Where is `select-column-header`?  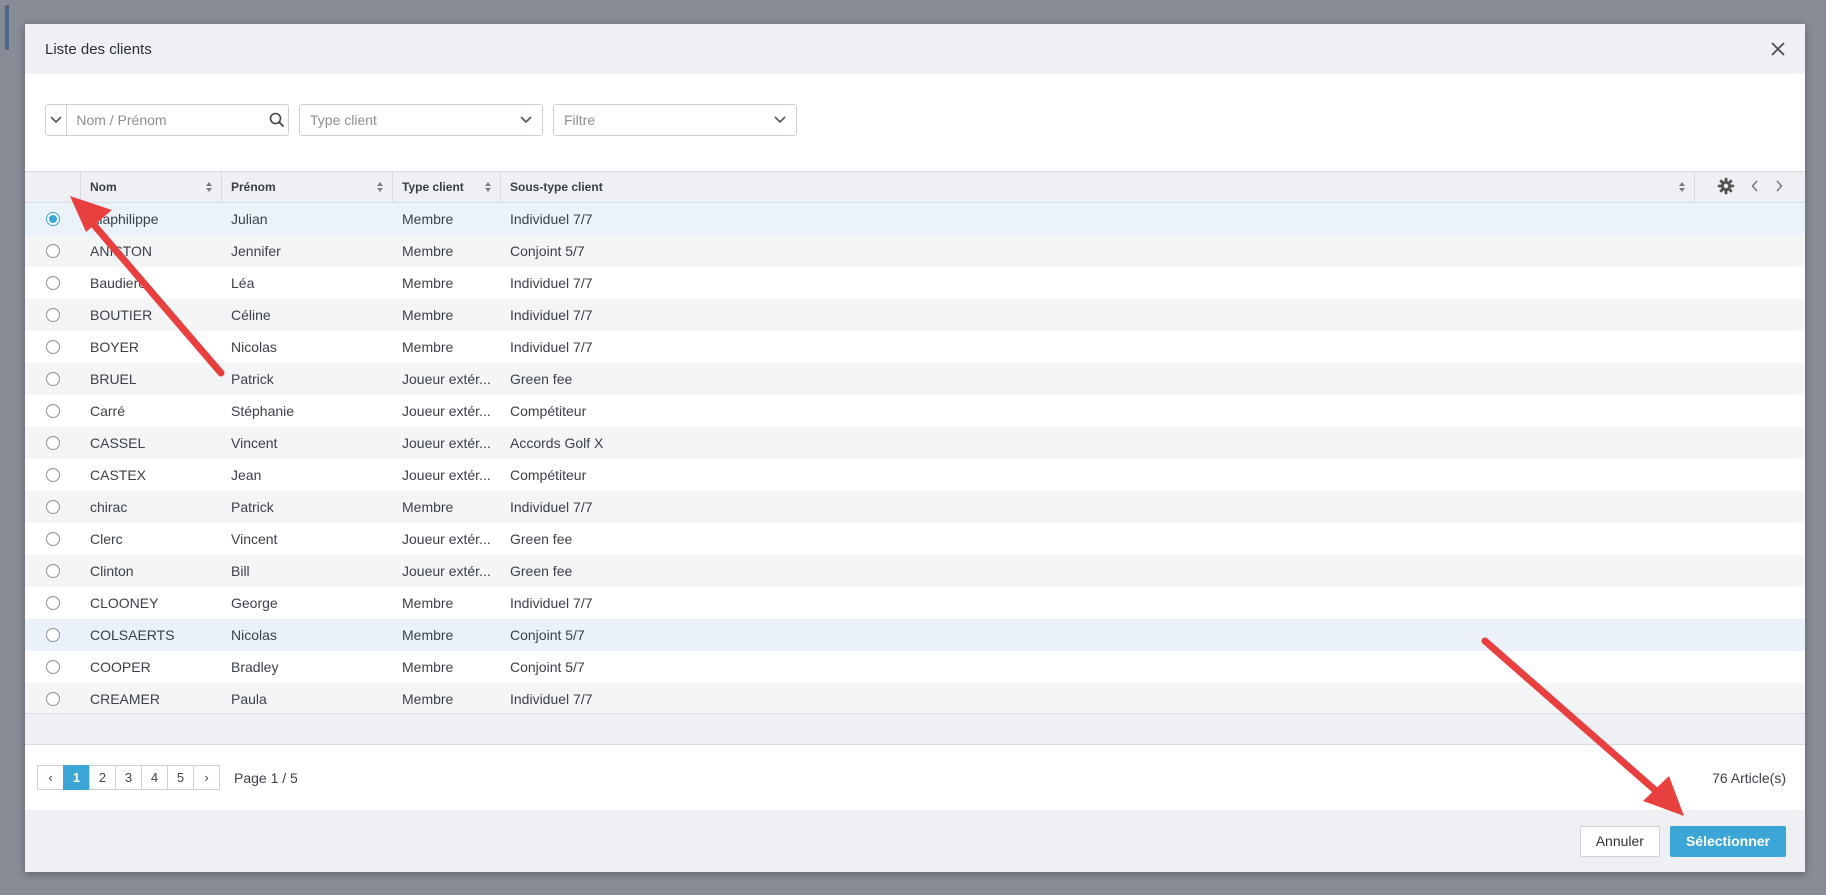 select-column-header is located at coordinates (53, 187).